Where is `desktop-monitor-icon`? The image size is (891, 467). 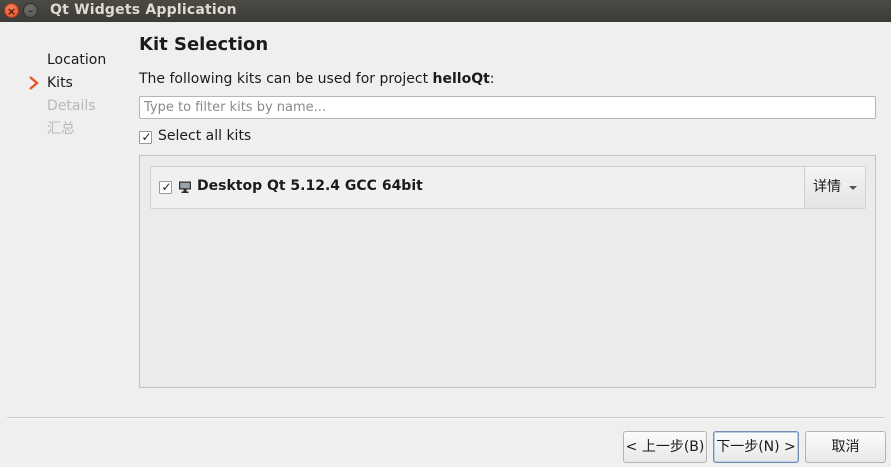
desktop-monitor-icon is located at coordinates (185, 187).